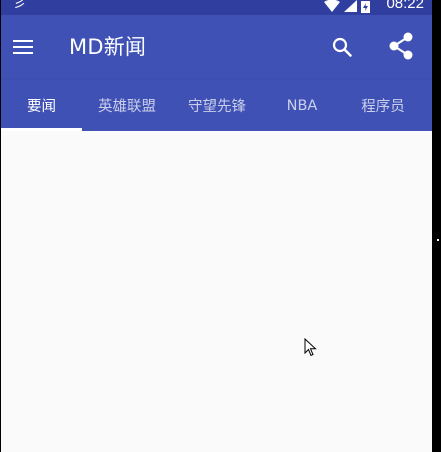 Image resolution: width=441 pixels, height=452 pixels. I want to click on tab-headlines: 要闻, so click(41, 105).